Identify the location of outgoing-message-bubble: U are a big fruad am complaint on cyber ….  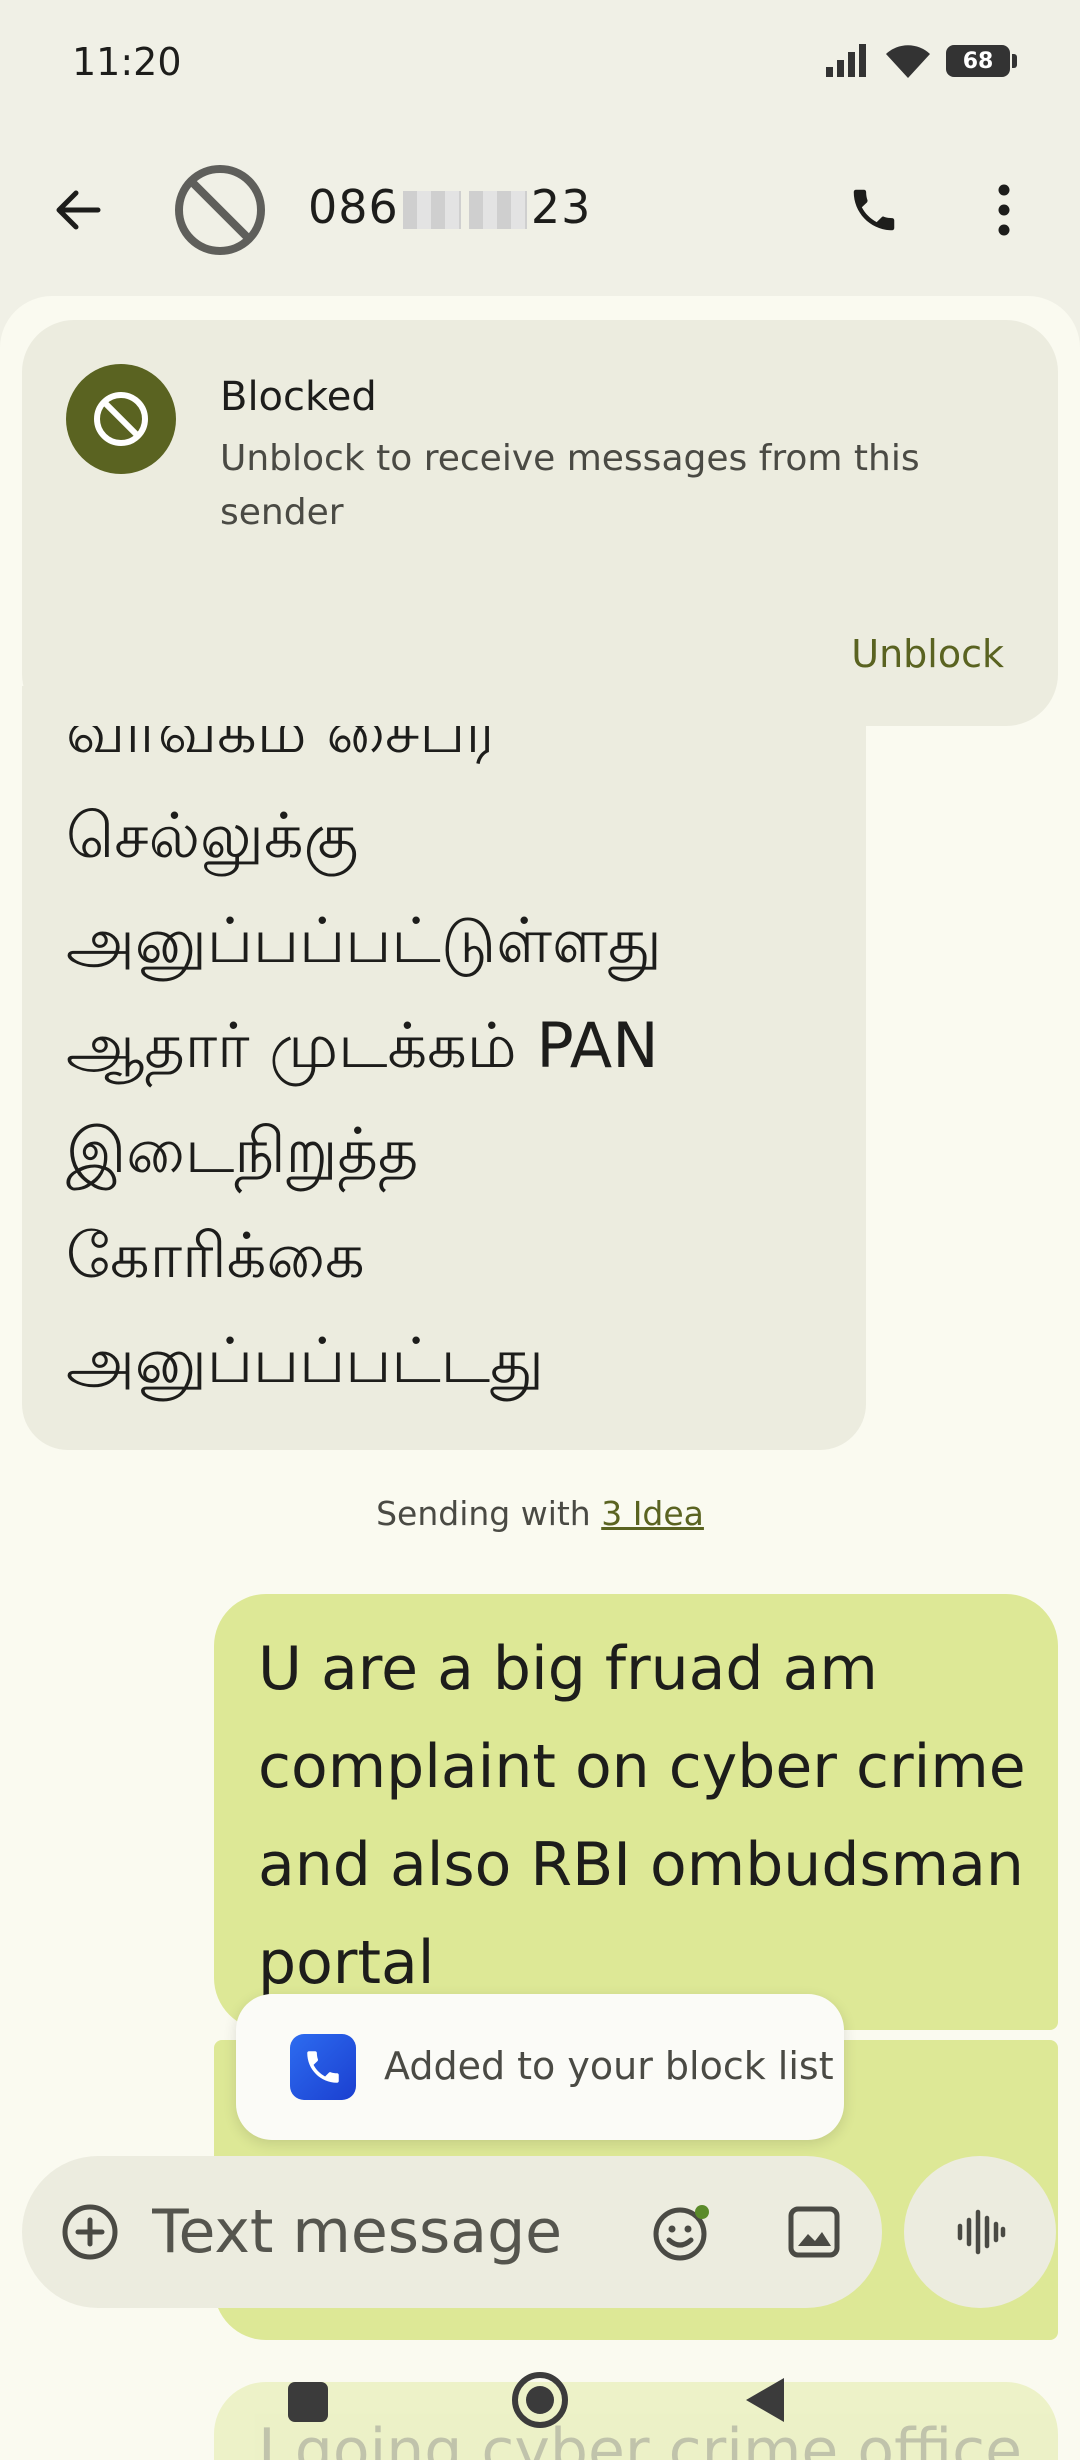
(636, 1812).